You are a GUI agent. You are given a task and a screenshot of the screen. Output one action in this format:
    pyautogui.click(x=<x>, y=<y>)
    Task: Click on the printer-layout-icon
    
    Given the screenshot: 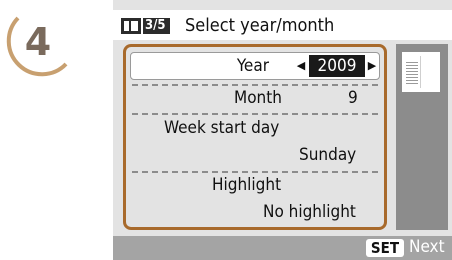 What is the action you would take?
    pyautogui.click(x=131, y=26)
    